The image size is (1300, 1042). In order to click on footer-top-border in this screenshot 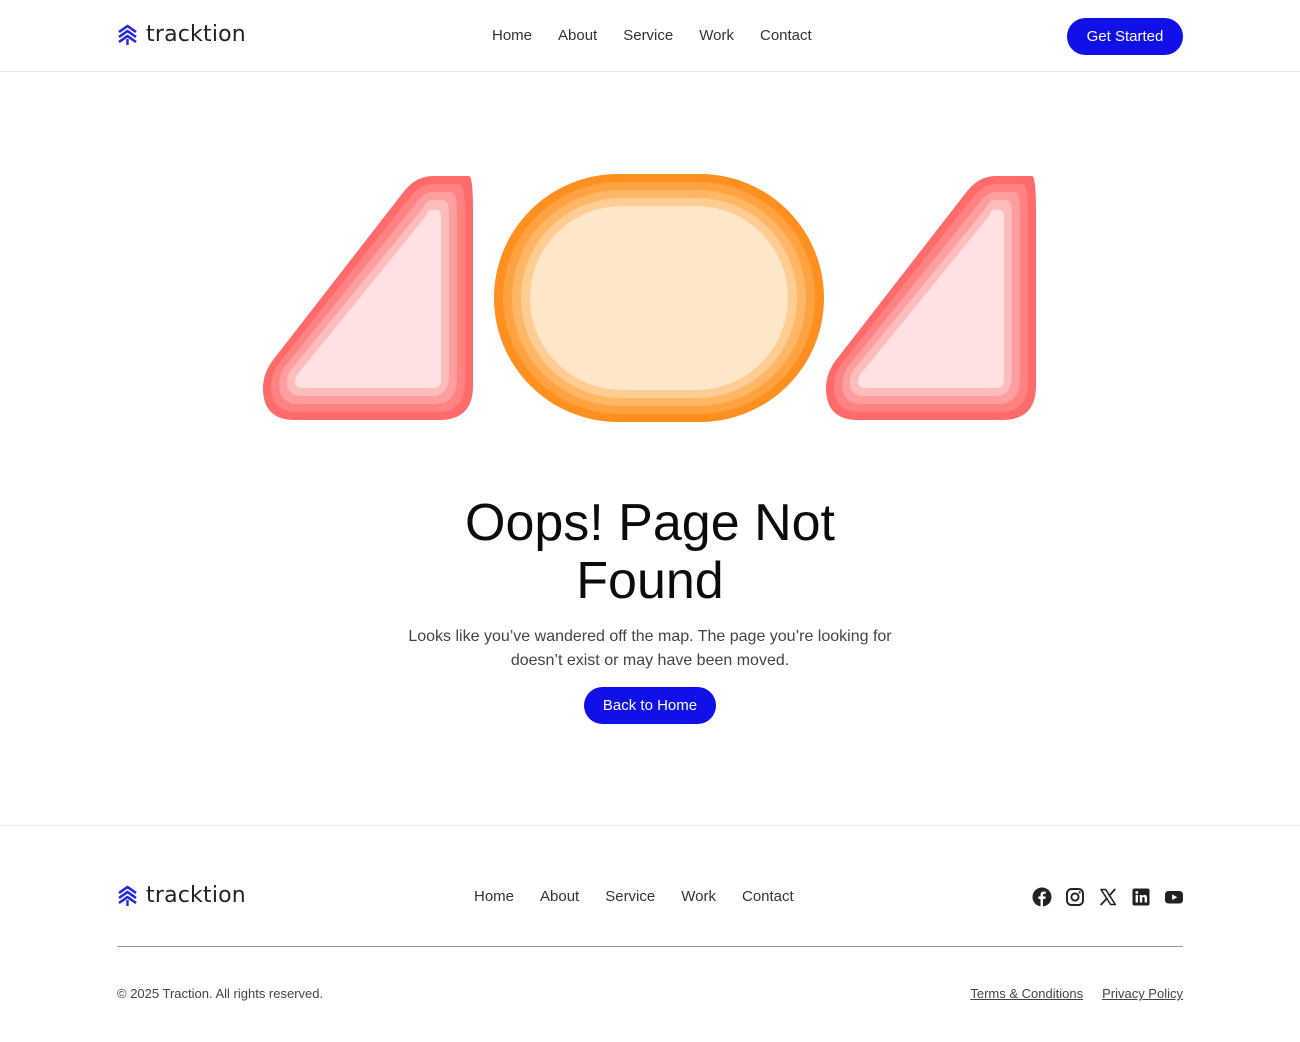, I will do `click(650, 825)`.